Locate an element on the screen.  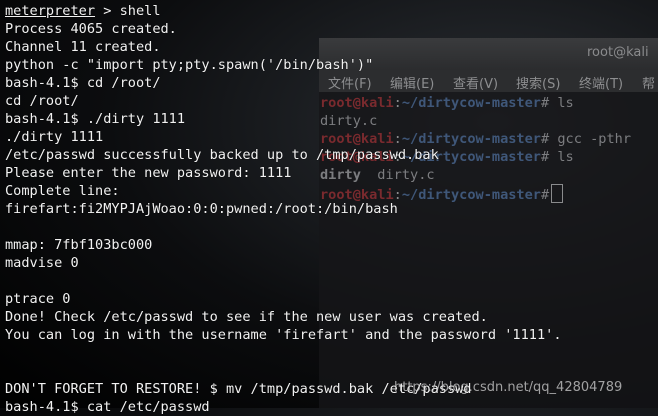
terminal-line: bash-4.1$ cd /root/ is located at coordinates (83, 83).